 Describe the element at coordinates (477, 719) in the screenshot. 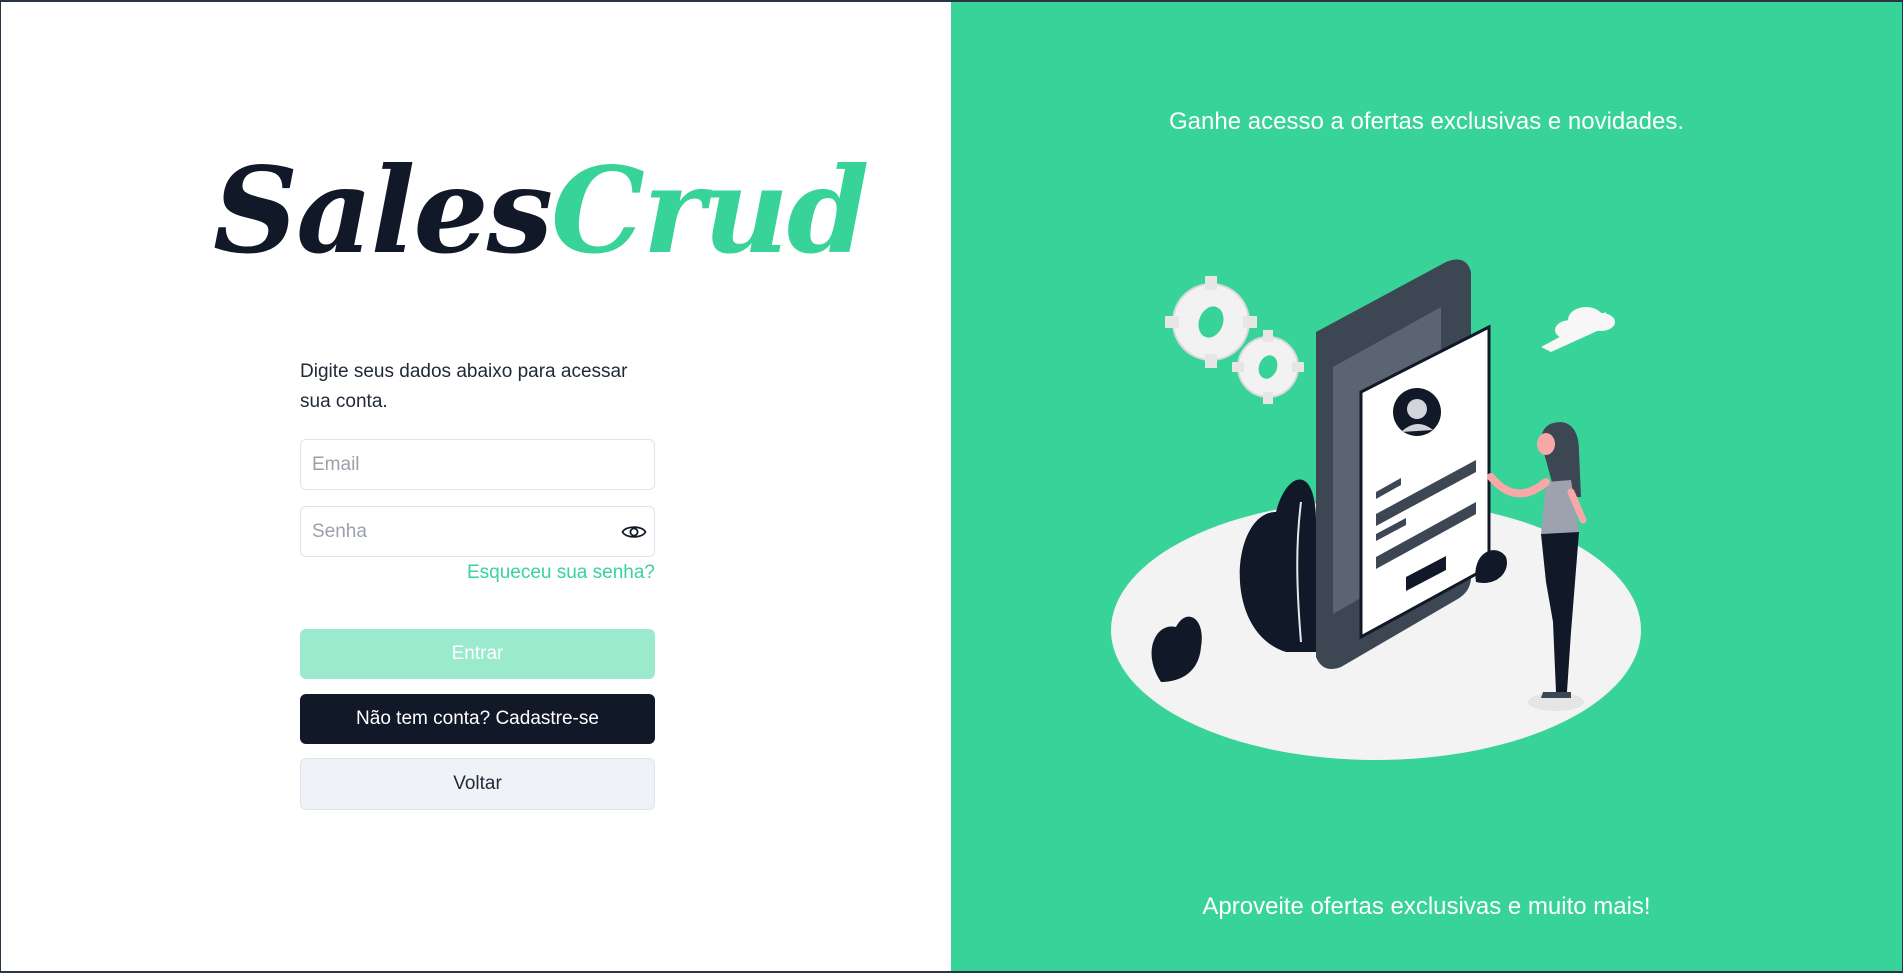

I see `signup-button: Não tem conta? Cadastre-se` at that location.